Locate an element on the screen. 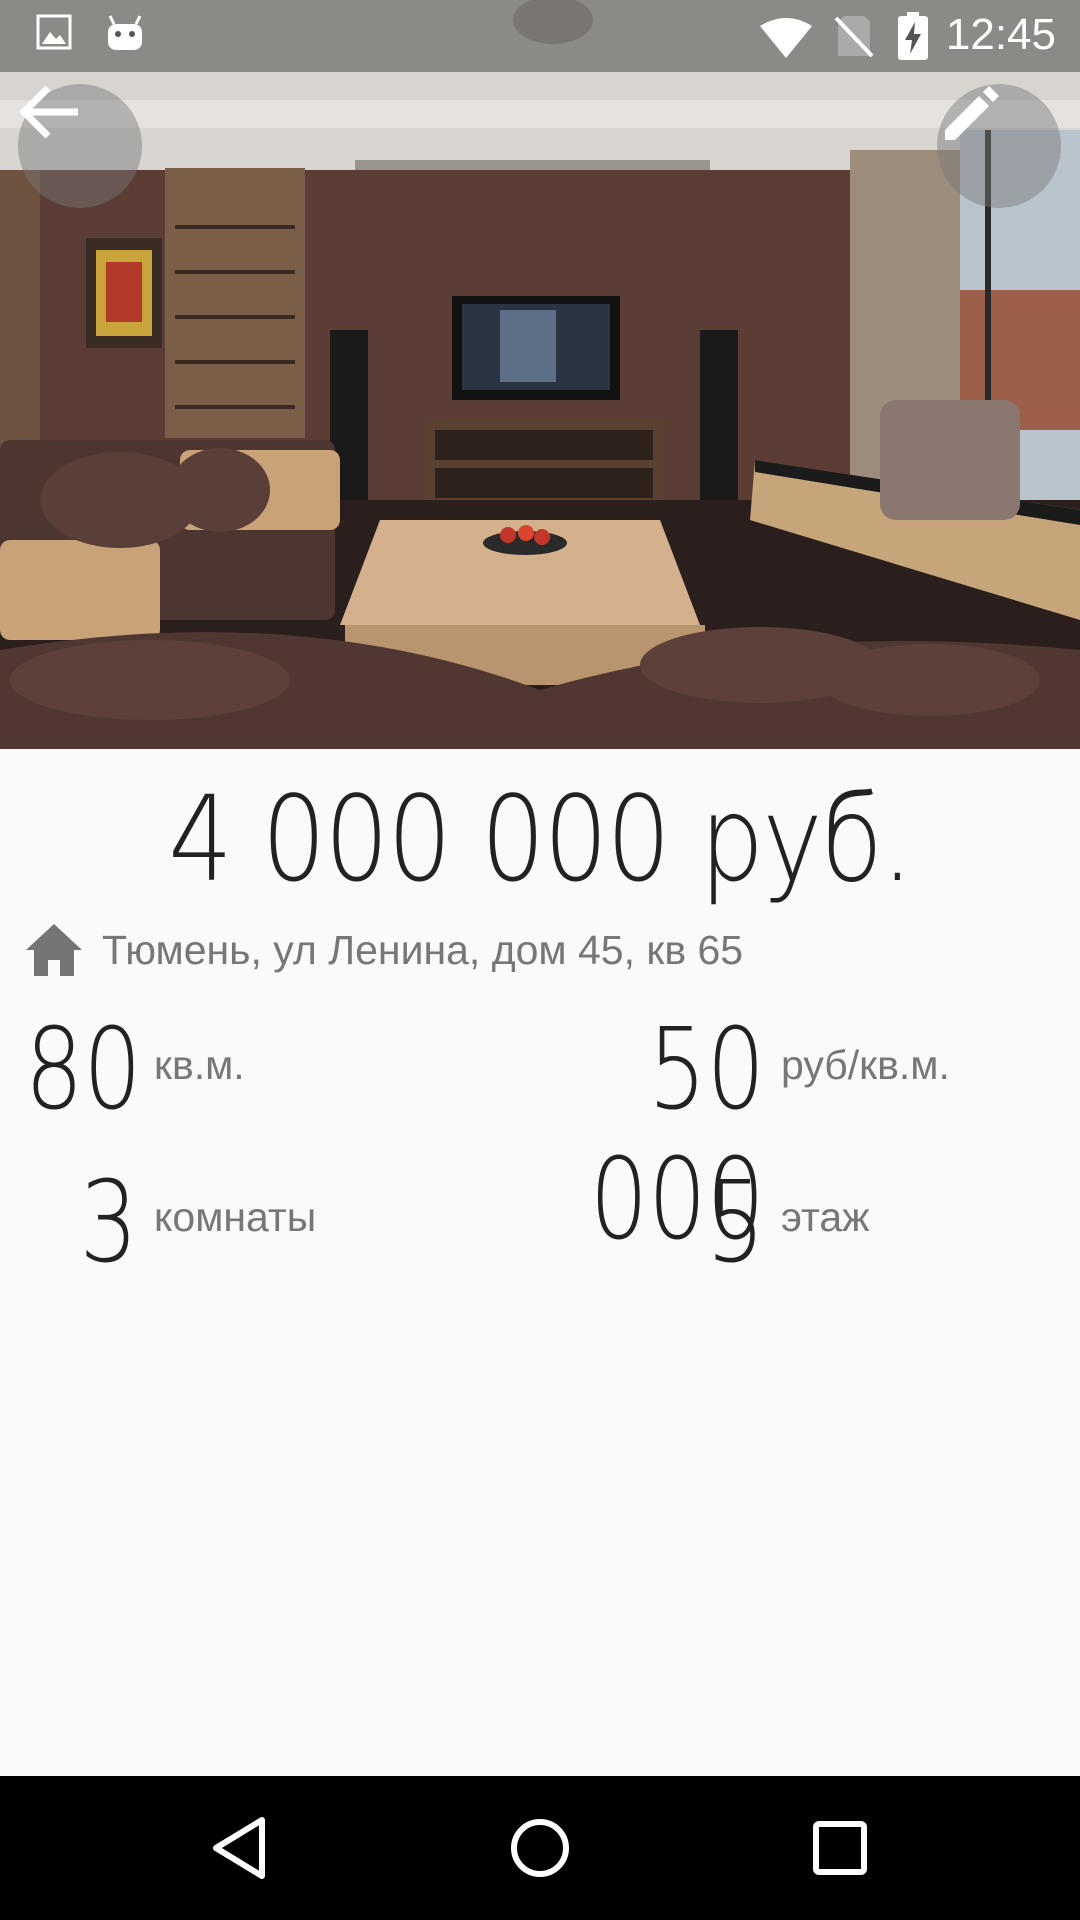 This screenshot has width=1080, height=1920. nav-back-button is located at coordinates (240, 1848).